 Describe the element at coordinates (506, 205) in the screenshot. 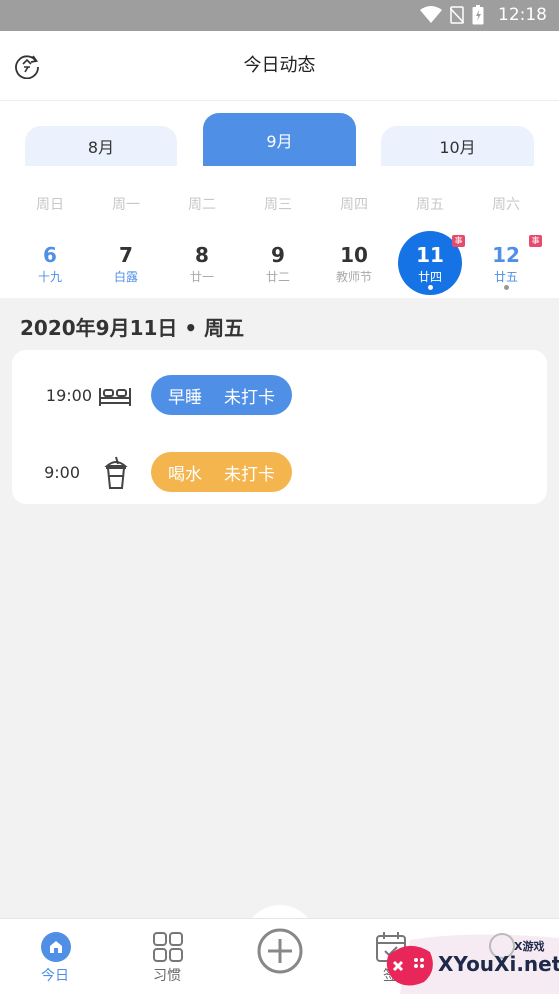

I see `weekday-label: 周六` at that location.